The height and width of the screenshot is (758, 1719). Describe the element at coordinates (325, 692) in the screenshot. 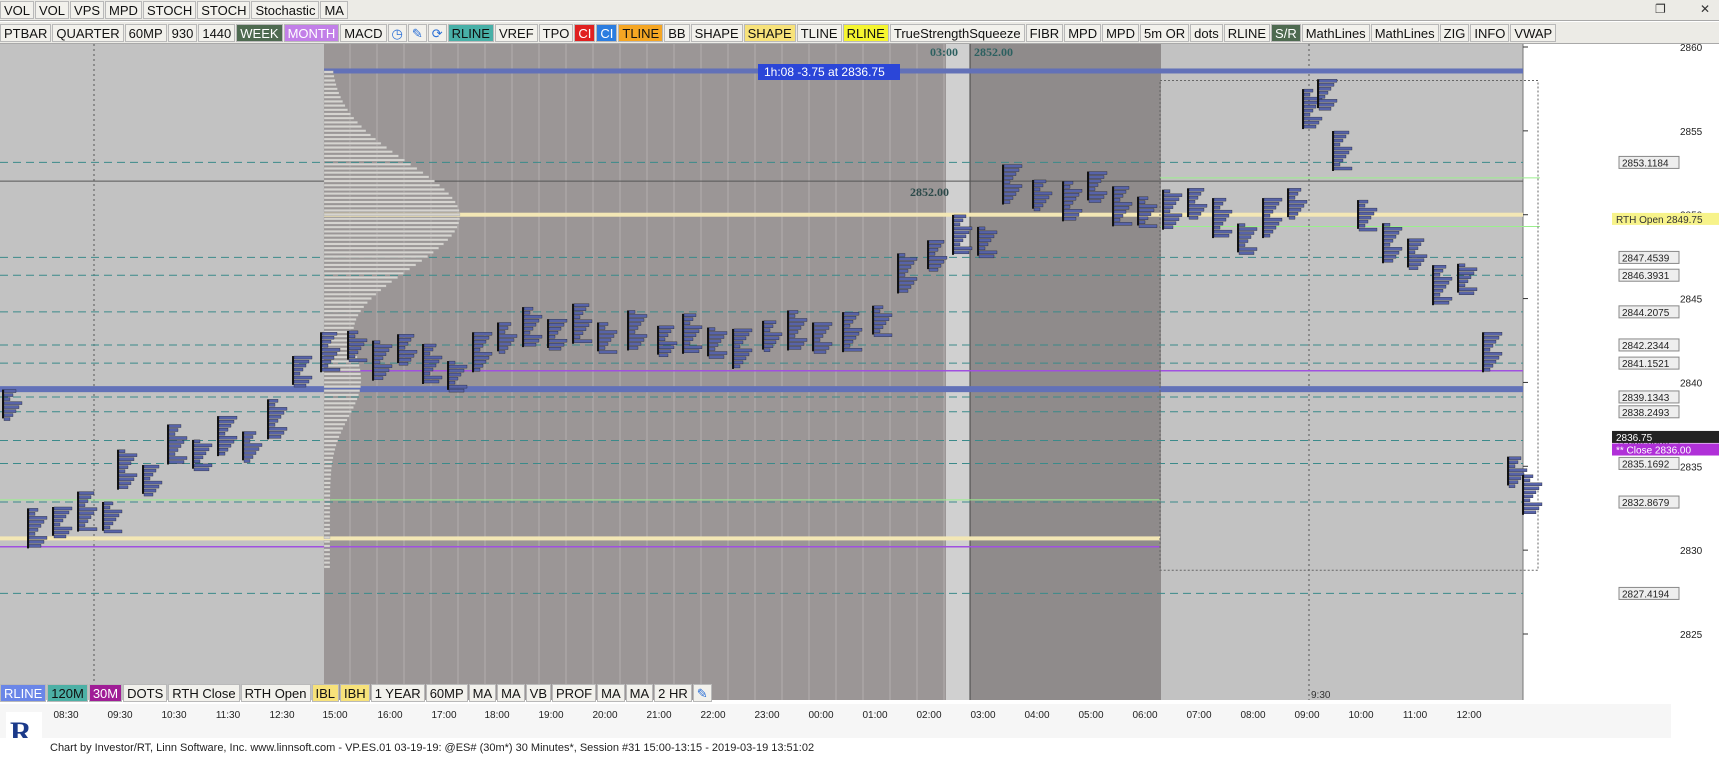

I see `bottom_toolbar-button-ibl: IBL` at that location.